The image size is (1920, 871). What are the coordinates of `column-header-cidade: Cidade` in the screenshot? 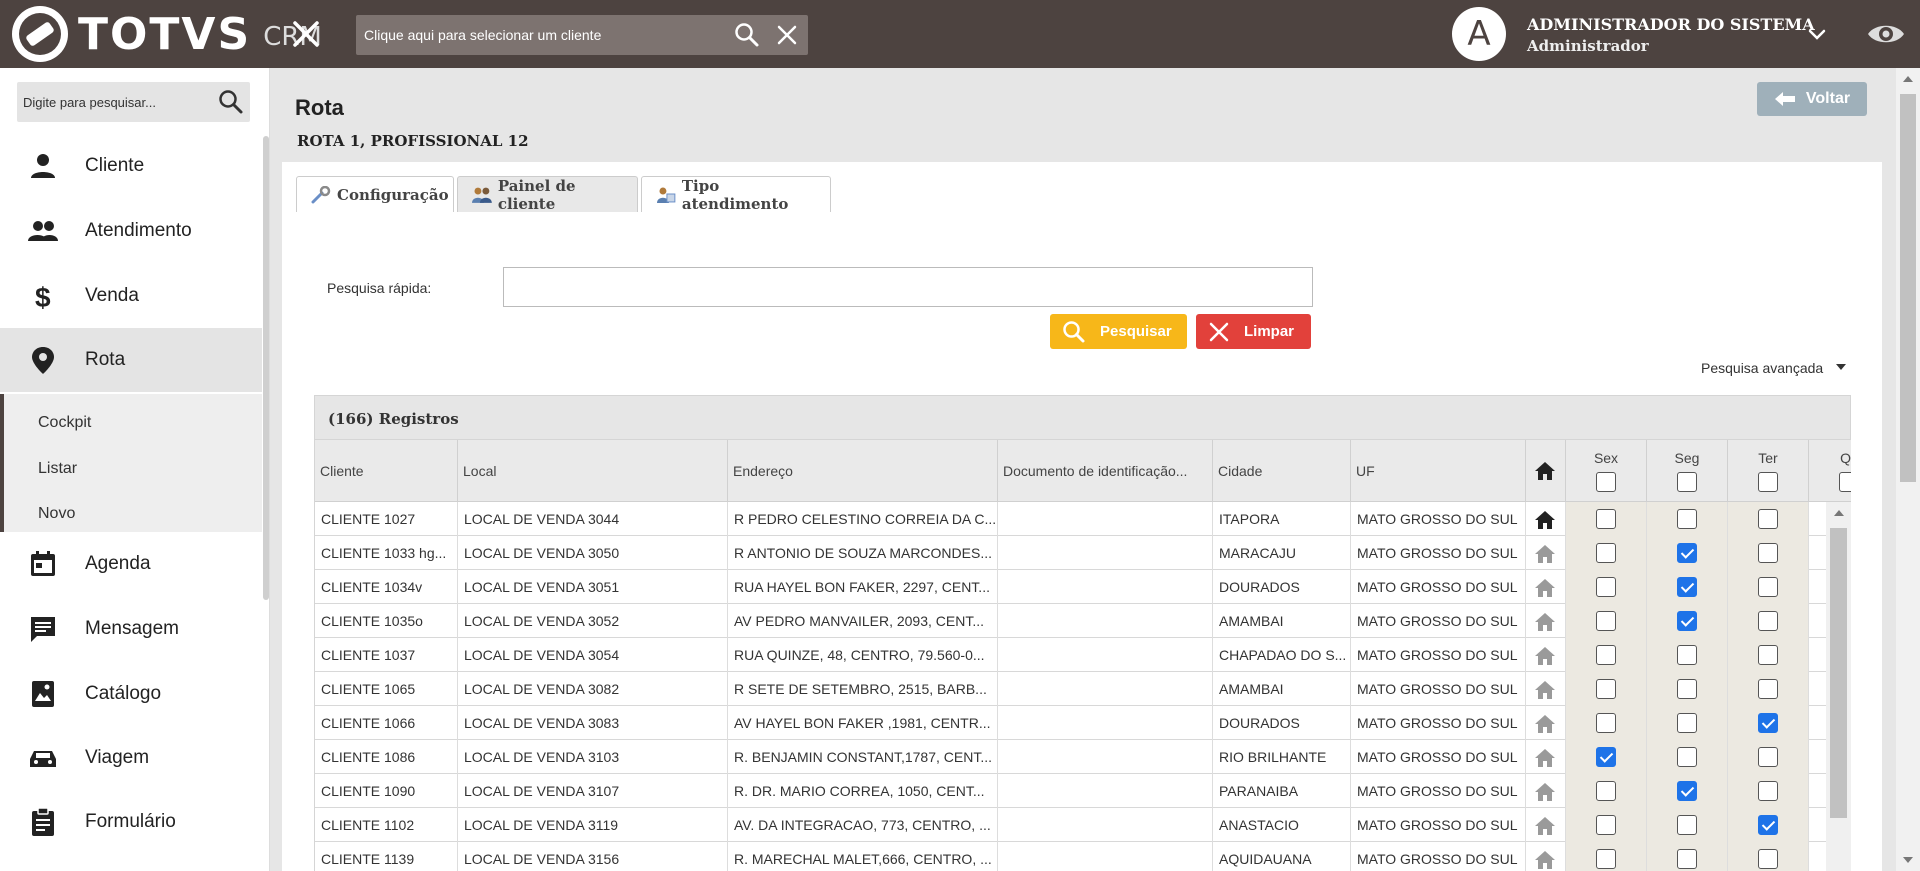 It's located at (1282, 471).